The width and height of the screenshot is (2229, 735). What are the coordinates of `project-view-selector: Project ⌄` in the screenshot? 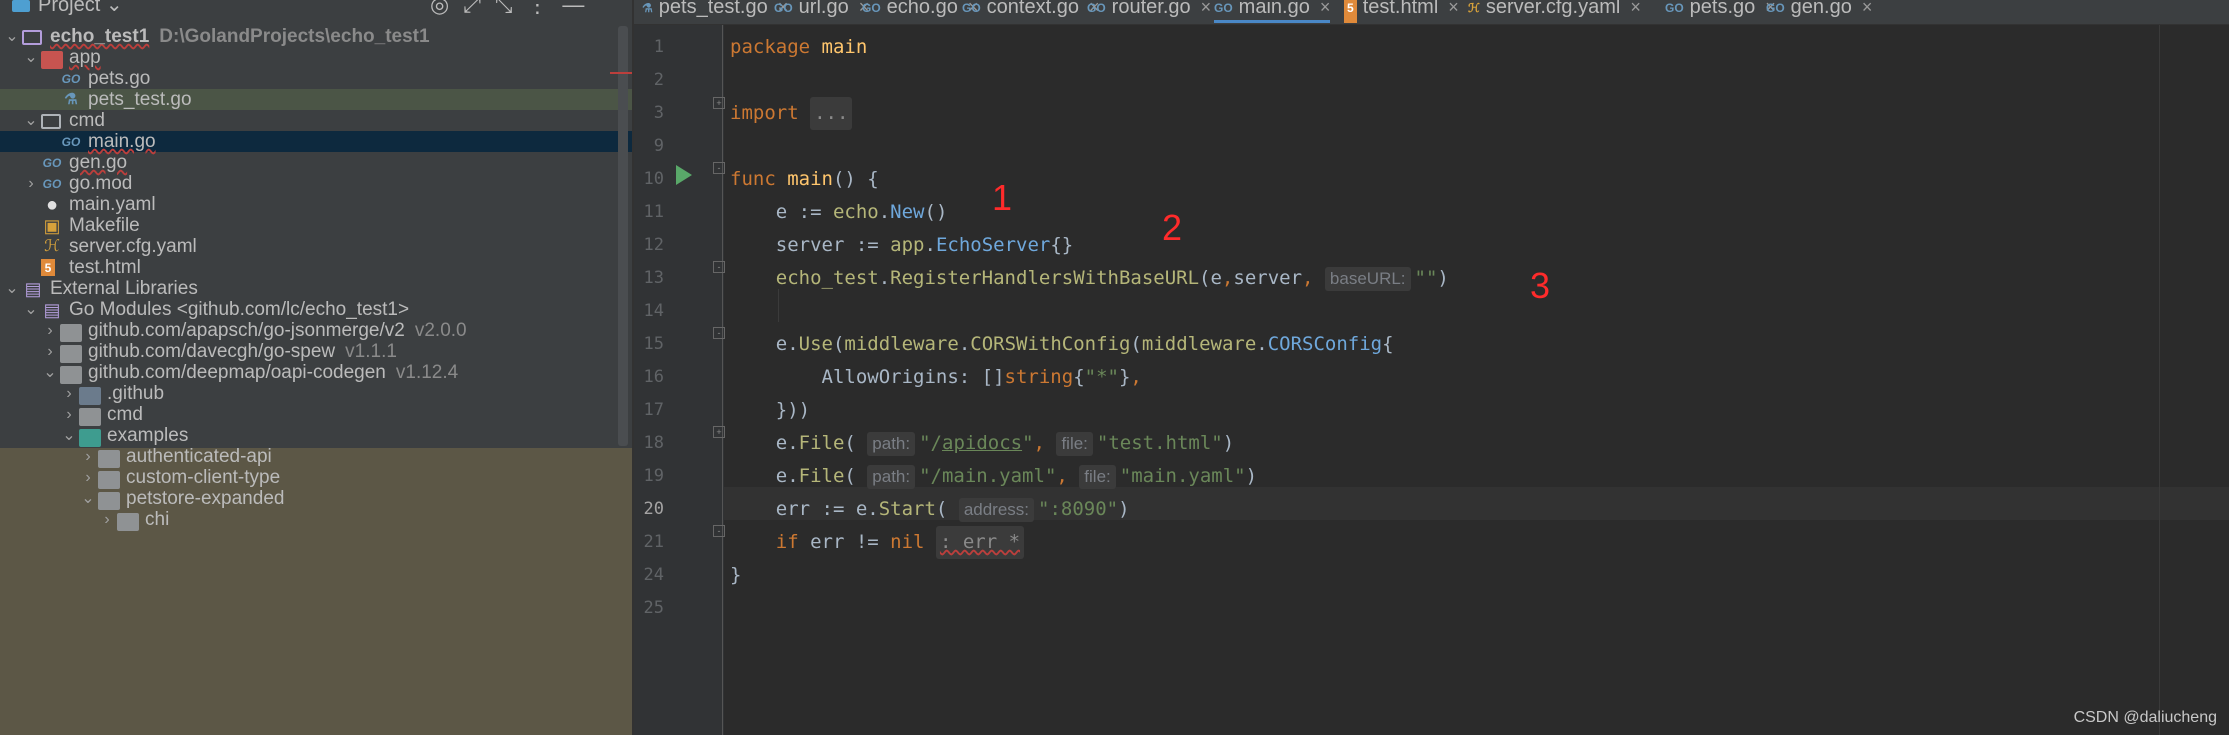 It's located at (67, 8).